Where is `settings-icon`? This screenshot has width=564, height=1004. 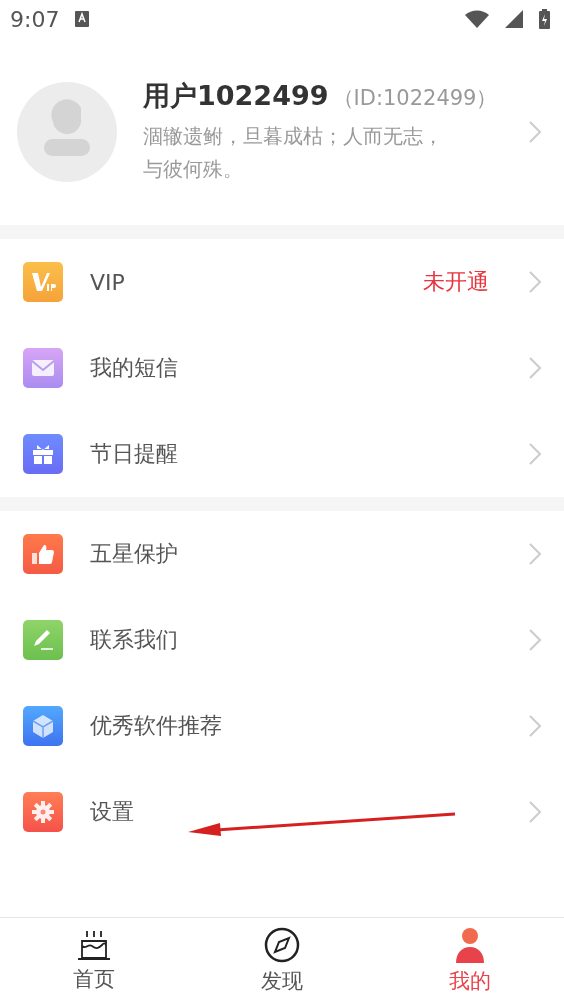 settings-icon is located at coordinates (43, 812).